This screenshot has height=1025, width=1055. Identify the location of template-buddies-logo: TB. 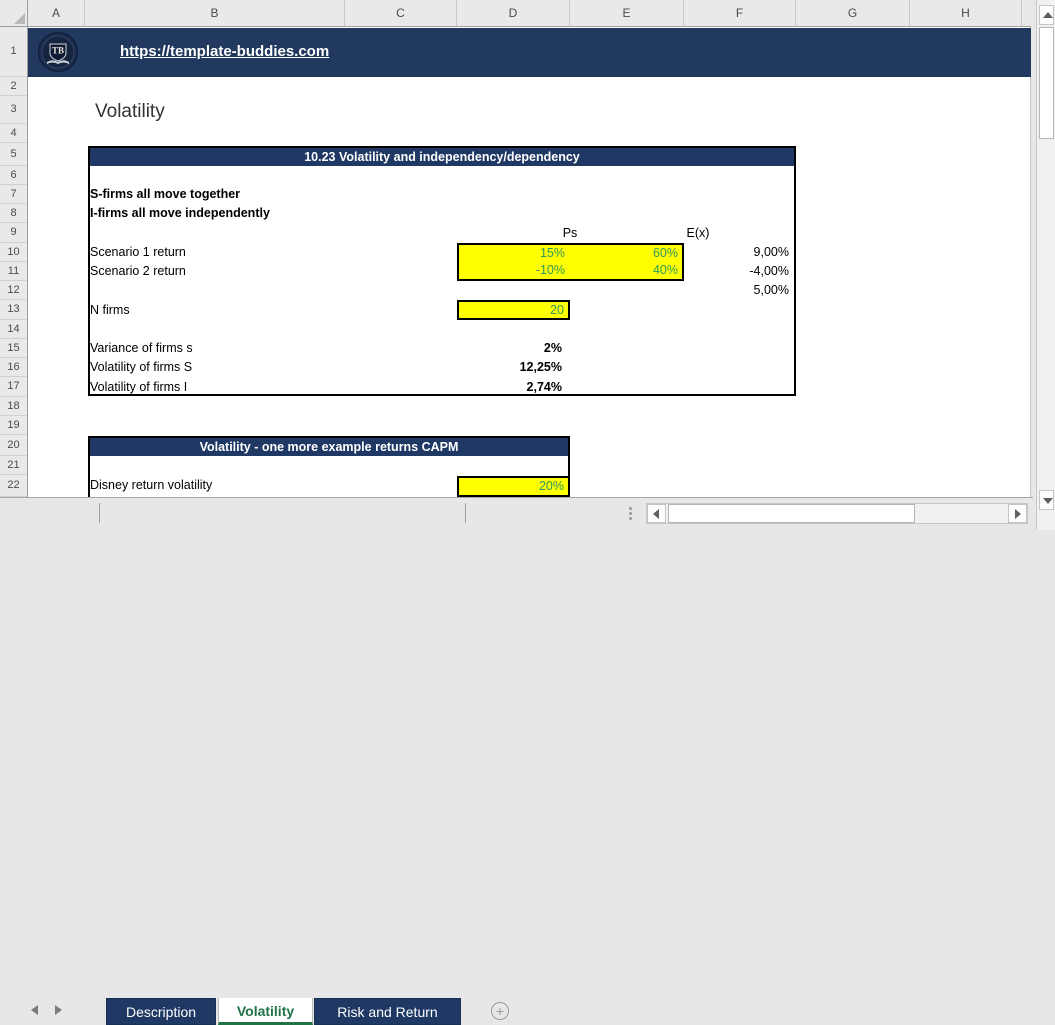
(58, 52).